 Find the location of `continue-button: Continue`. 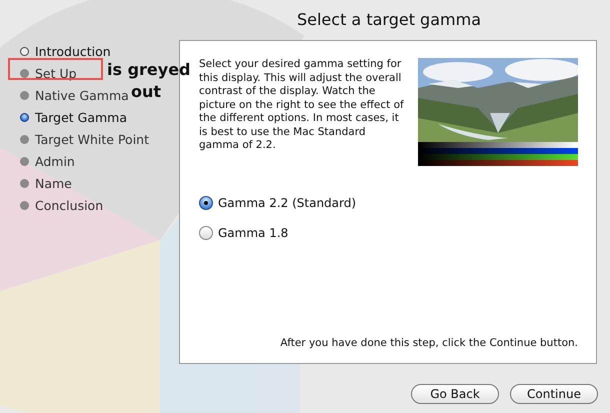

continue-button: Continue is located at coordinates (554, 394).